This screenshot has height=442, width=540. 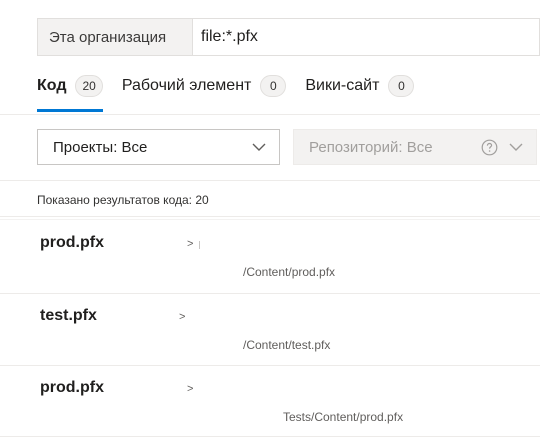 I want to click on scope-selector: Эта организация, so click(x=115, y=37).